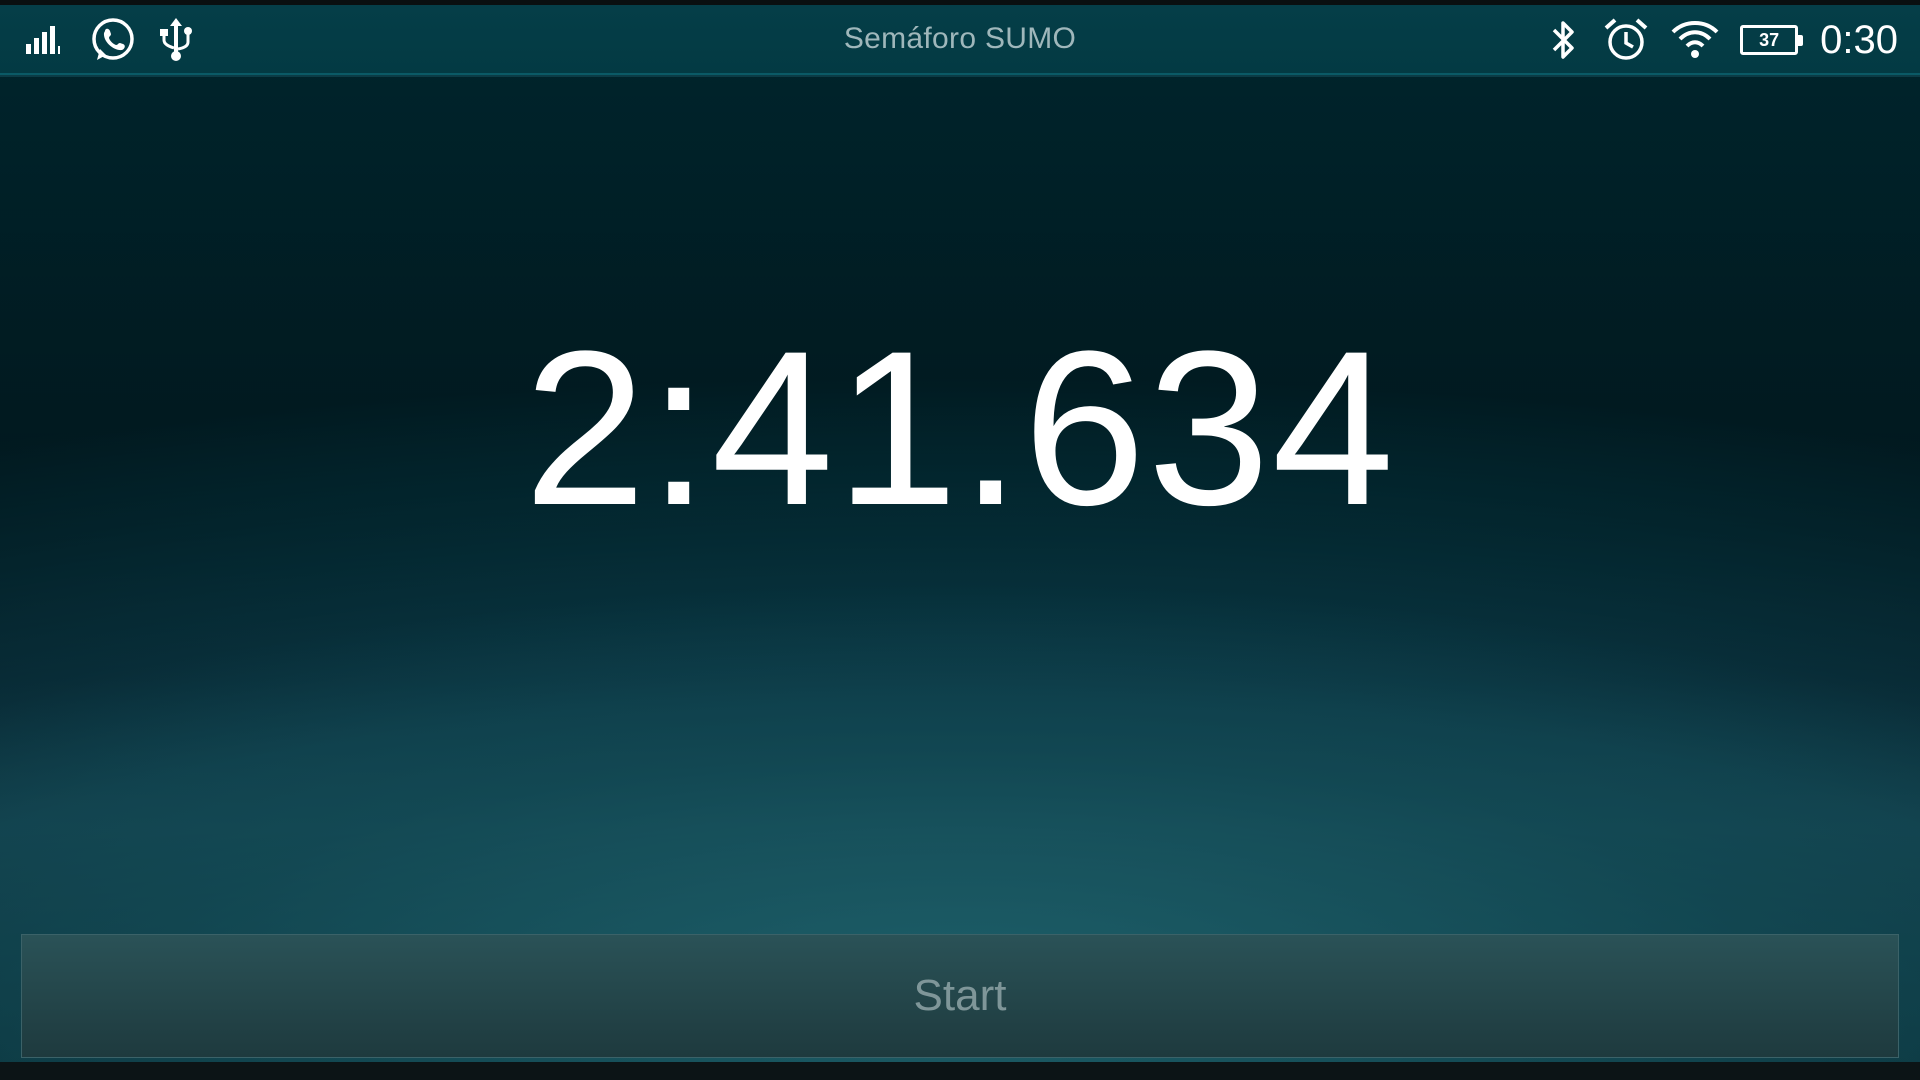 This screenshot has height=1080, width=1920. I want to click on status-bar: Semáforo SUMO 37 0:30, so click(960, 40).